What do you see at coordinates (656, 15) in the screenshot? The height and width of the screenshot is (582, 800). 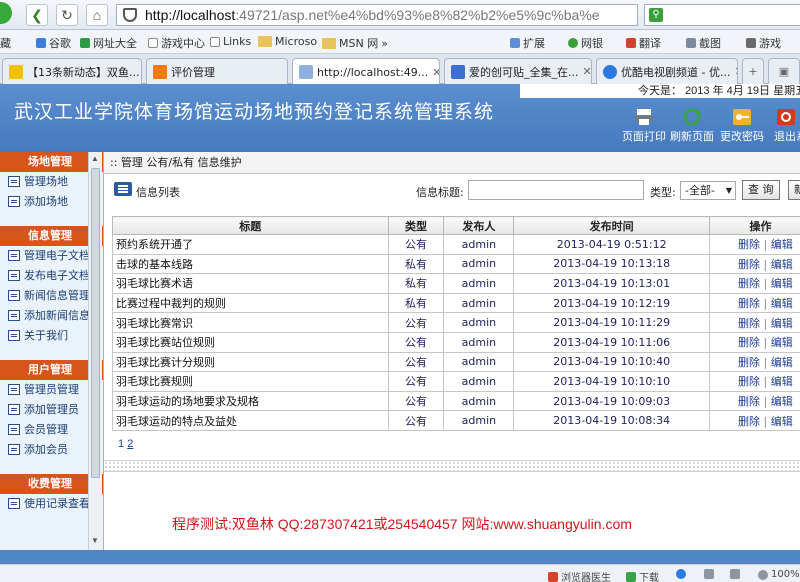 I see `search-icon: ⚲` at bounding box center [656, 15].